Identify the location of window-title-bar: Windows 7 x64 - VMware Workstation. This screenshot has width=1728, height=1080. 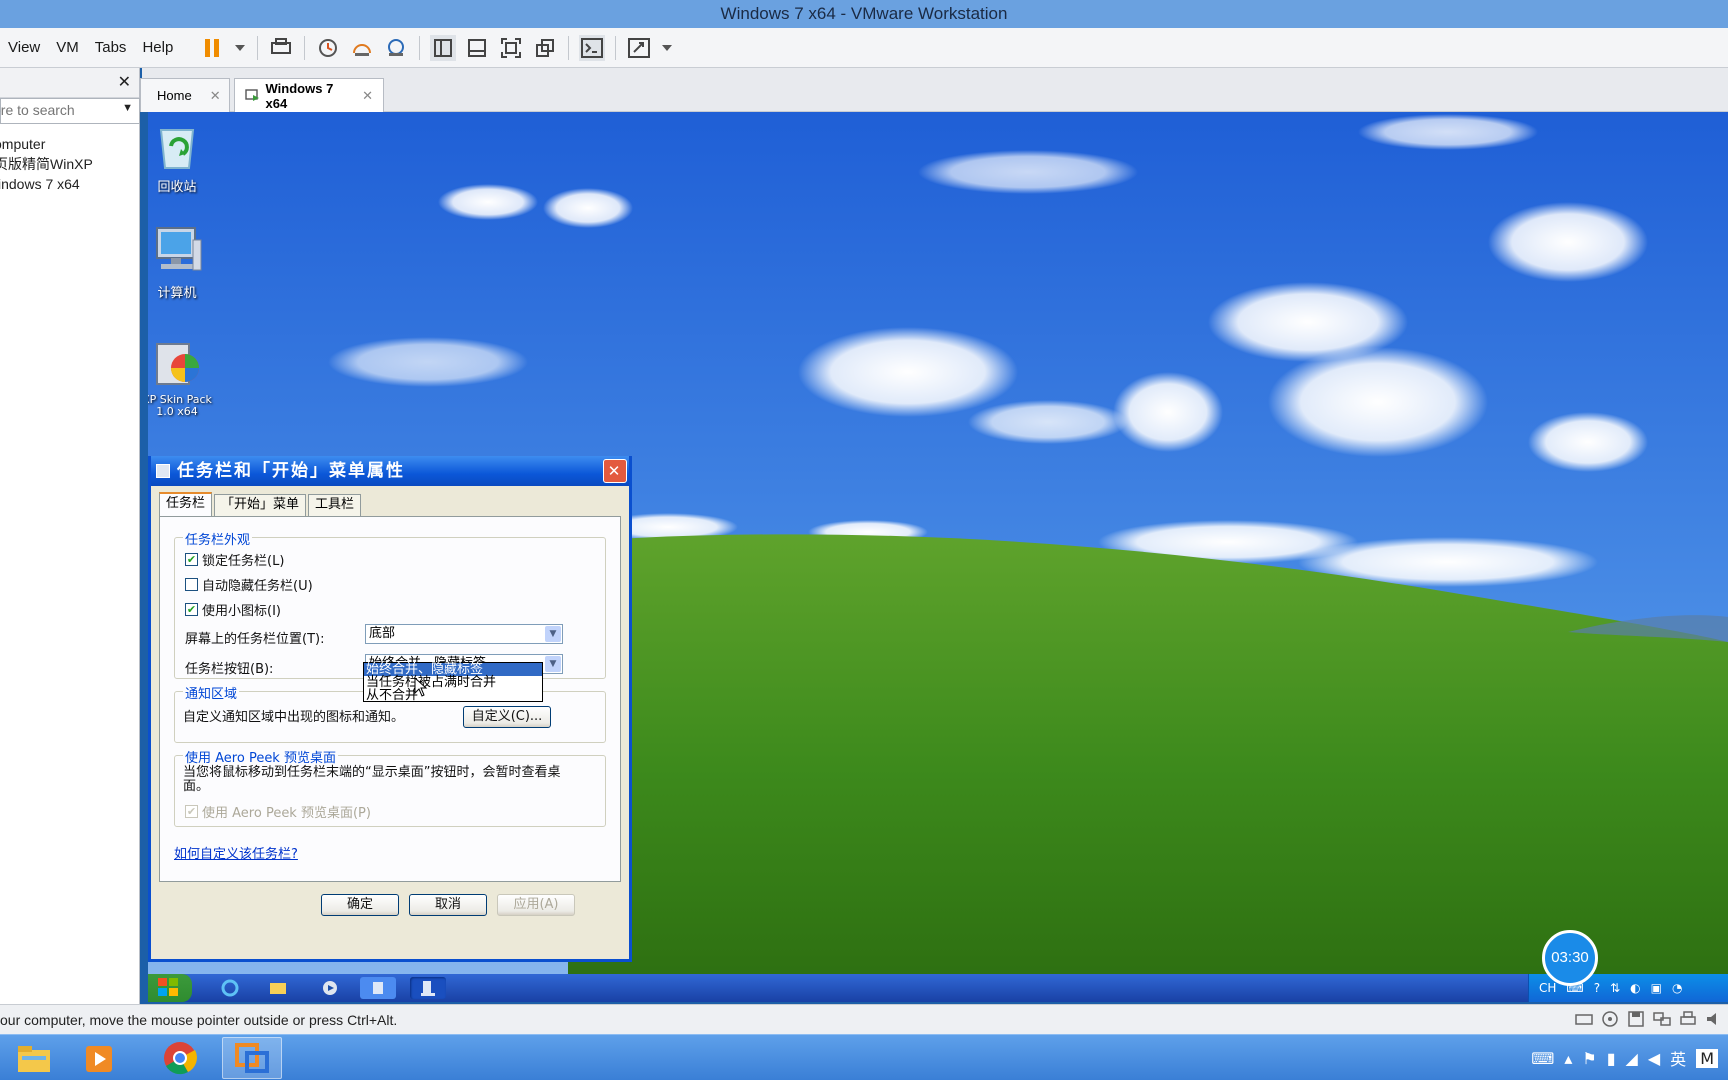
(864, 14).